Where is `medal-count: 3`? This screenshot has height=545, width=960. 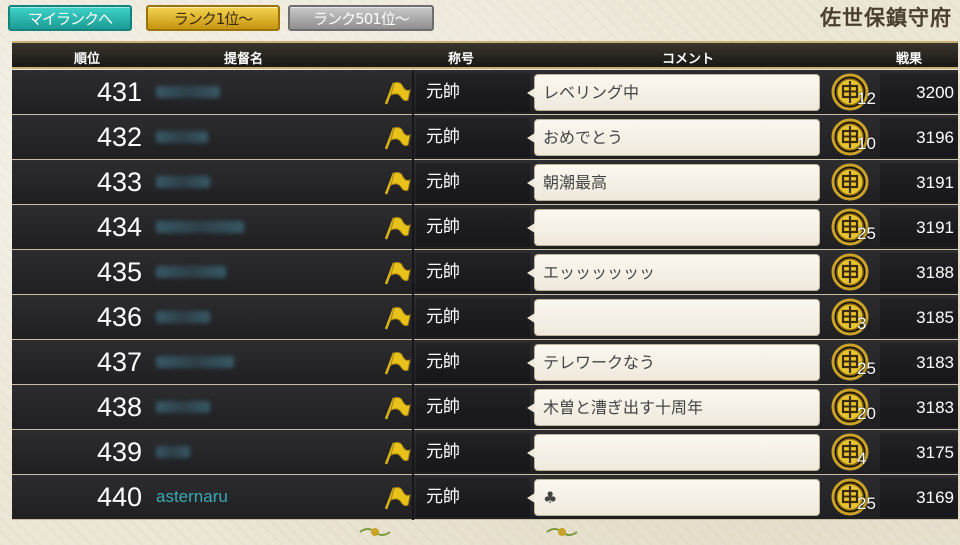
medal-count: 3 is located at coordinates (862, 323).